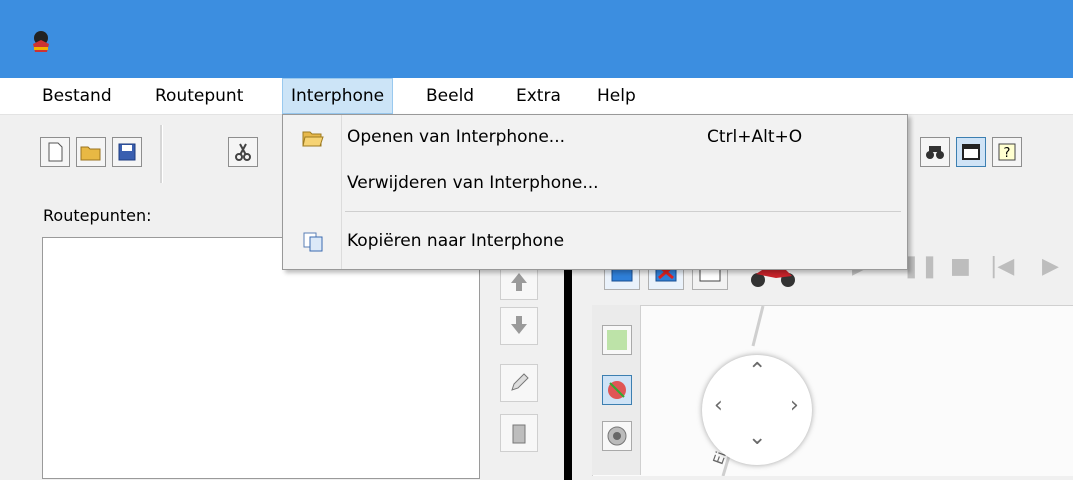 This screenshot has width=1073, height=480. Describe the element at coordinates (794, 405) in the screenshot. I see `pan-right-icon: ›` at that location.